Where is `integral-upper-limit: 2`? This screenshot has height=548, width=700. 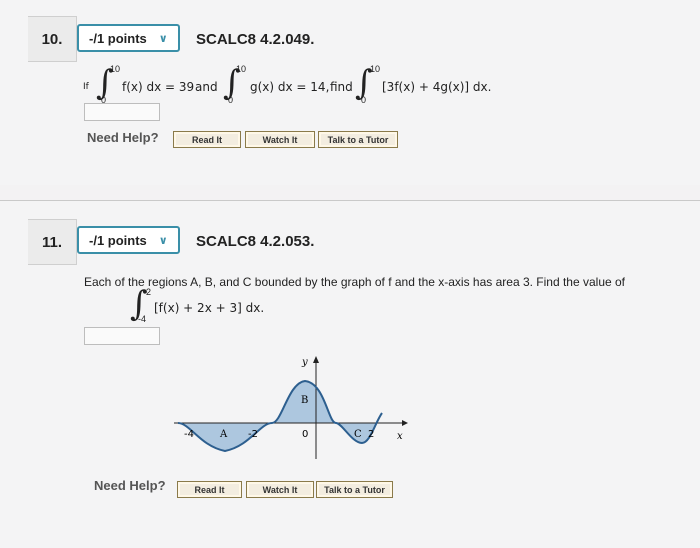 integral-upper-limit: 2 is located at coordinates (149, 292).